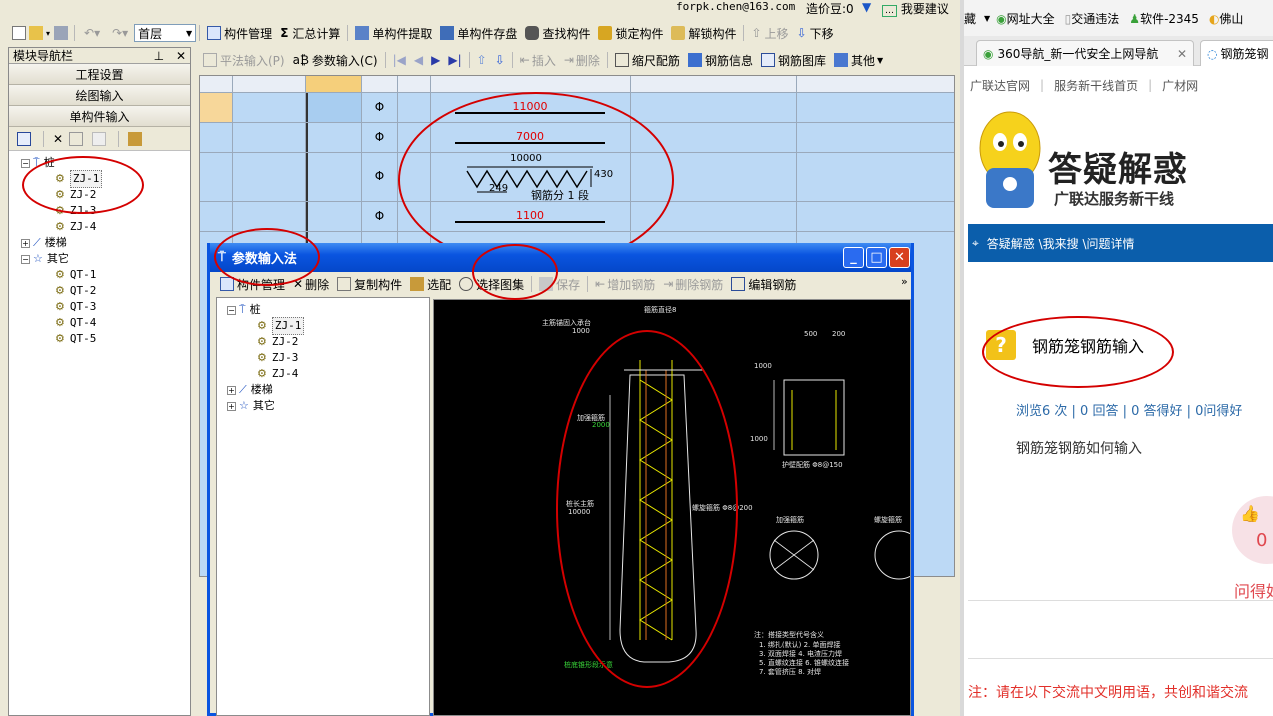  What do you see at coordinates (252, 284) in the screenshot?
I see `dlg-component-manage-button: 构件管理` at bounding box center [252, 284].